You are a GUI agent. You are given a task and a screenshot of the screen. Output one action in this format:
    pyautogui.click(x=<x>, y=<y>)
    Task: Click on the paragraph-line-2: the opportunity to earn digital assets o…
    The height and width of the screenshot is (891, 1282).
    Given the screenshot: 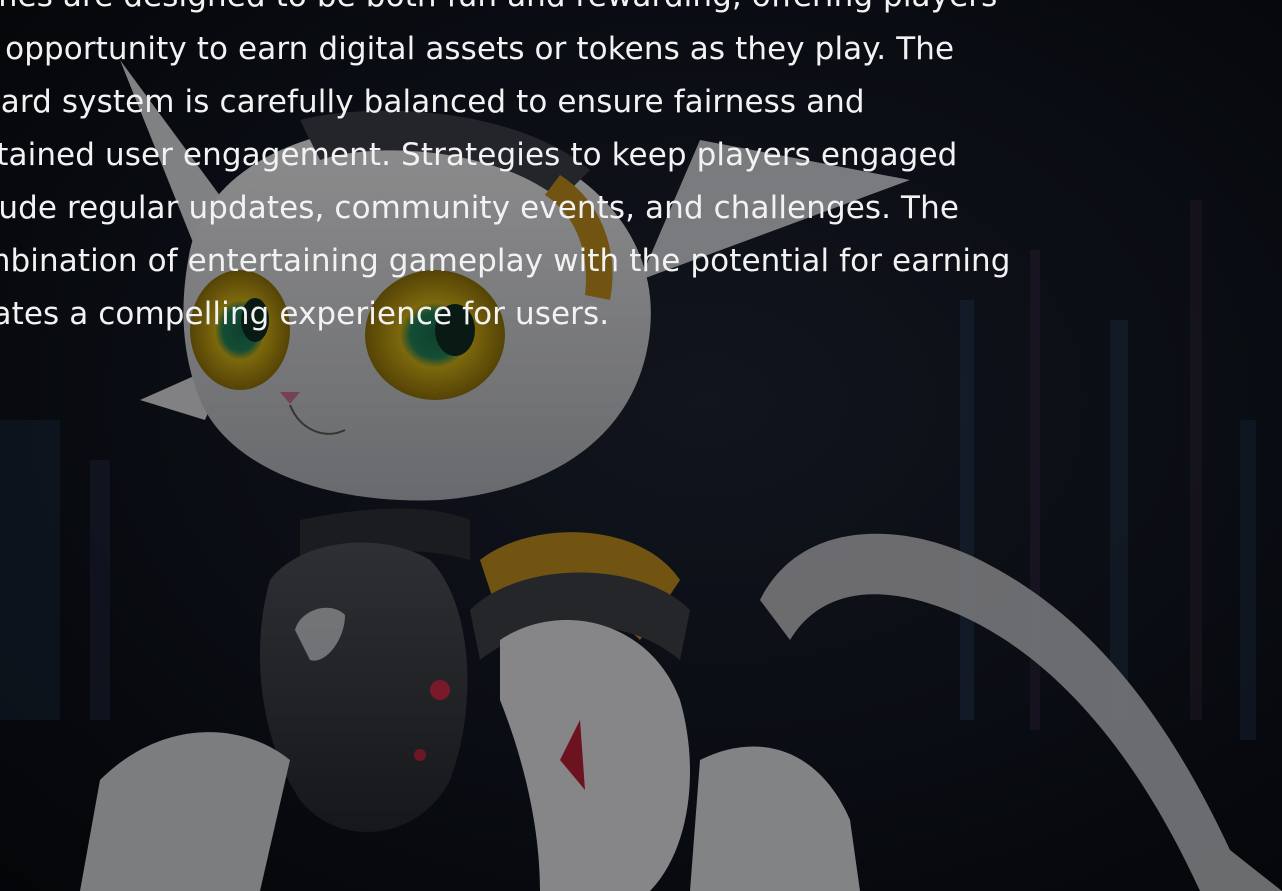 What is the action you would take?
    pyautogui.click(x=477, y=49)
    